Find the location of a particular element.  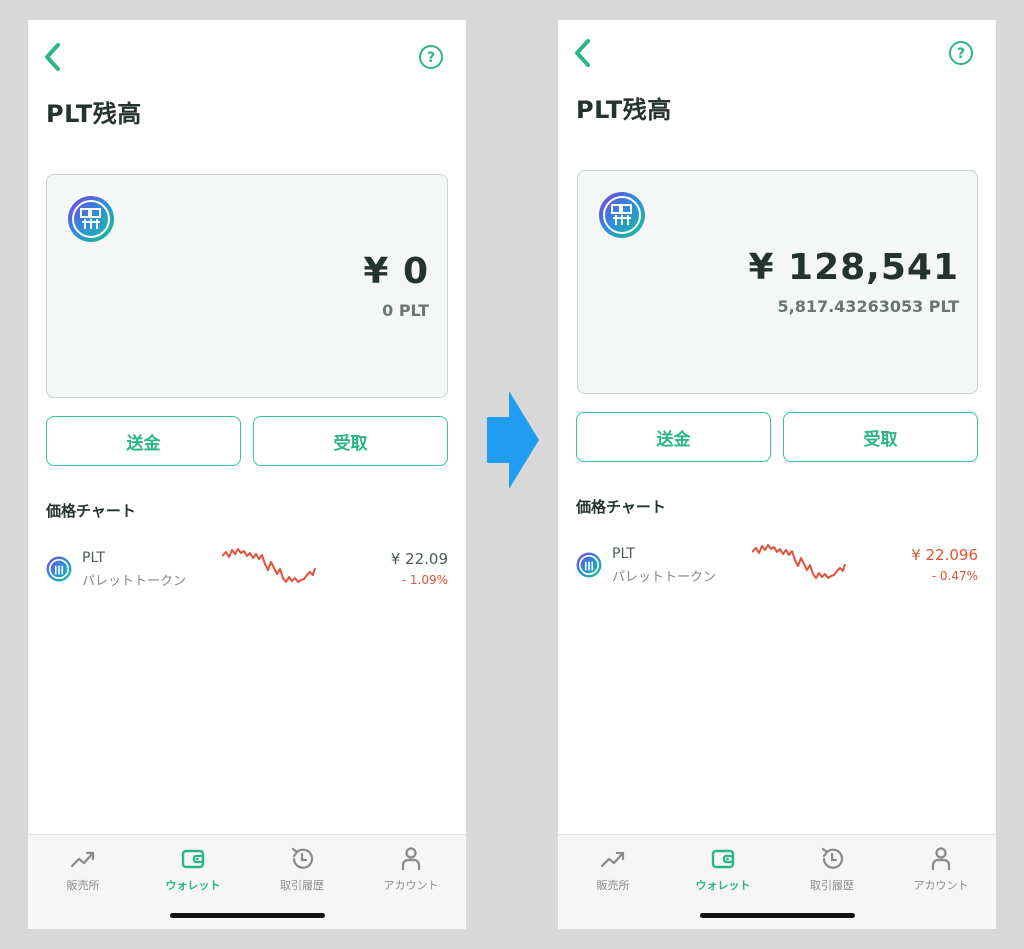

coin-price: ¥ 22.096 is located at coordinates (944, 555).